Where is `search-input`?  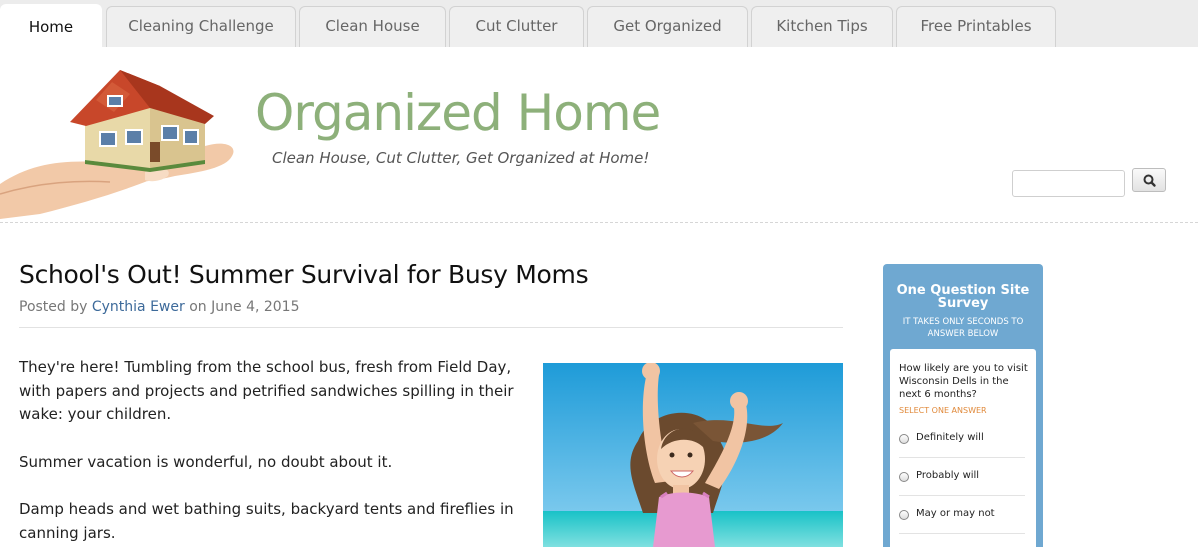 search-input is located at coordinates (1068, 183).